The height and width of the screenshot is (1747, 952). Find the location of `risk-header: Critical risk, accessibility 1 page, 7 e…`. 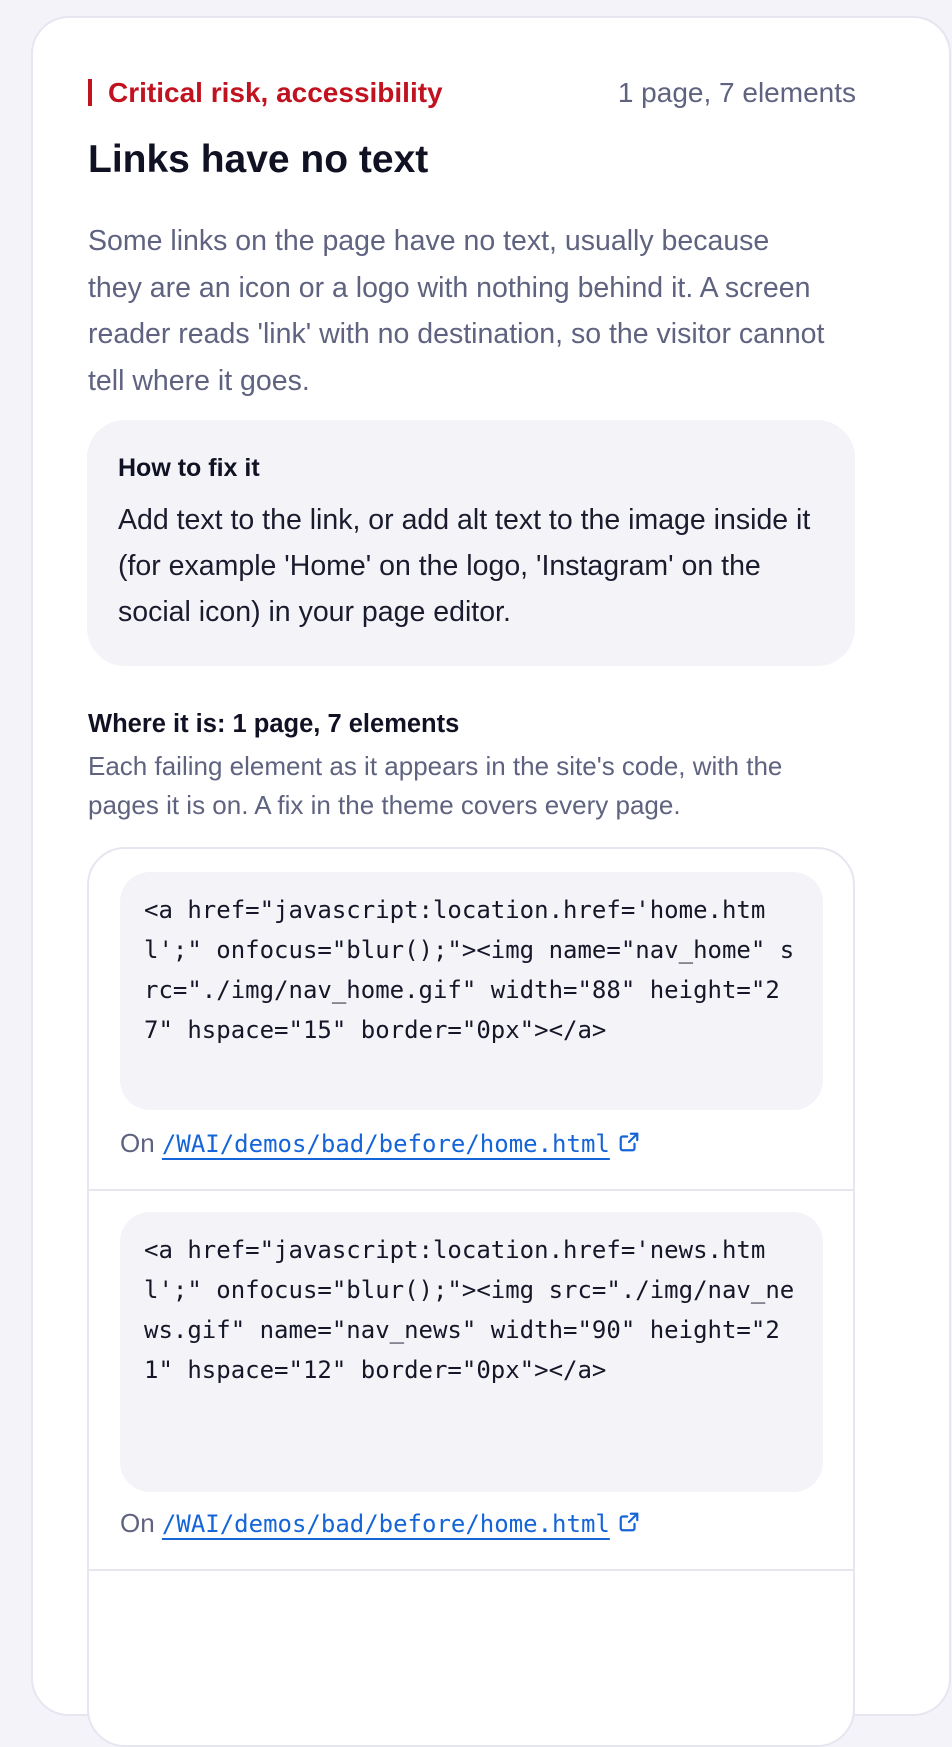

risk-header: Critical risk, accessibility 1 page, 7 e… is located at coordinates (472, 93).